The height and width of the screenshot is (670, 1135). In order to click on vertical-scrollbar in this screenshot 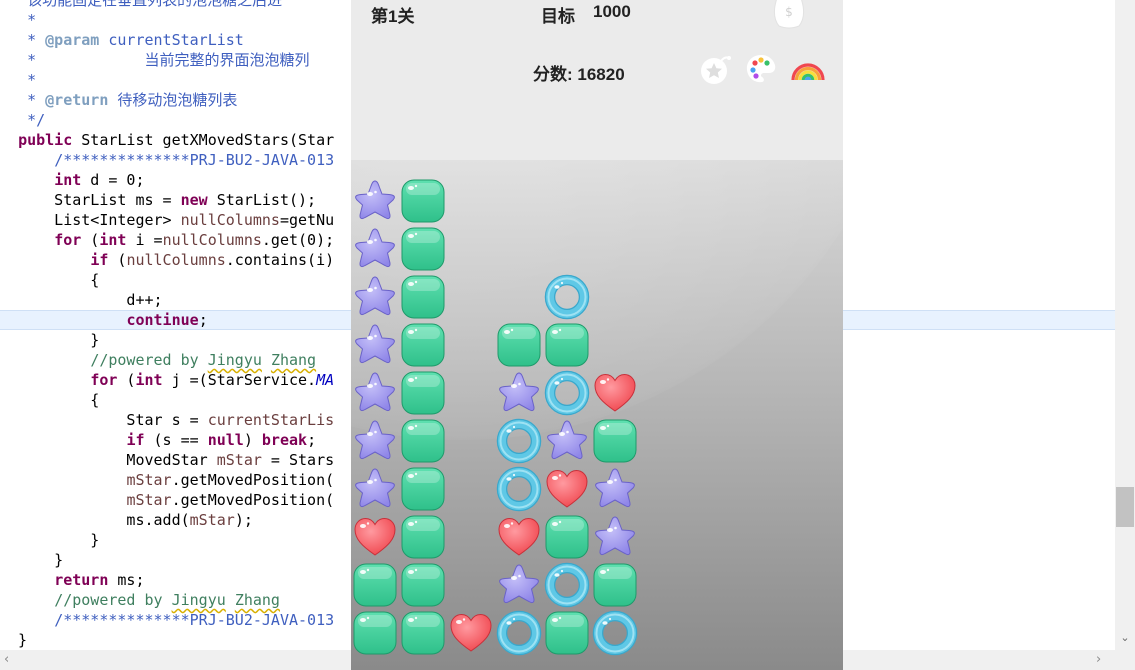, I will do `click(1125, 325)`.